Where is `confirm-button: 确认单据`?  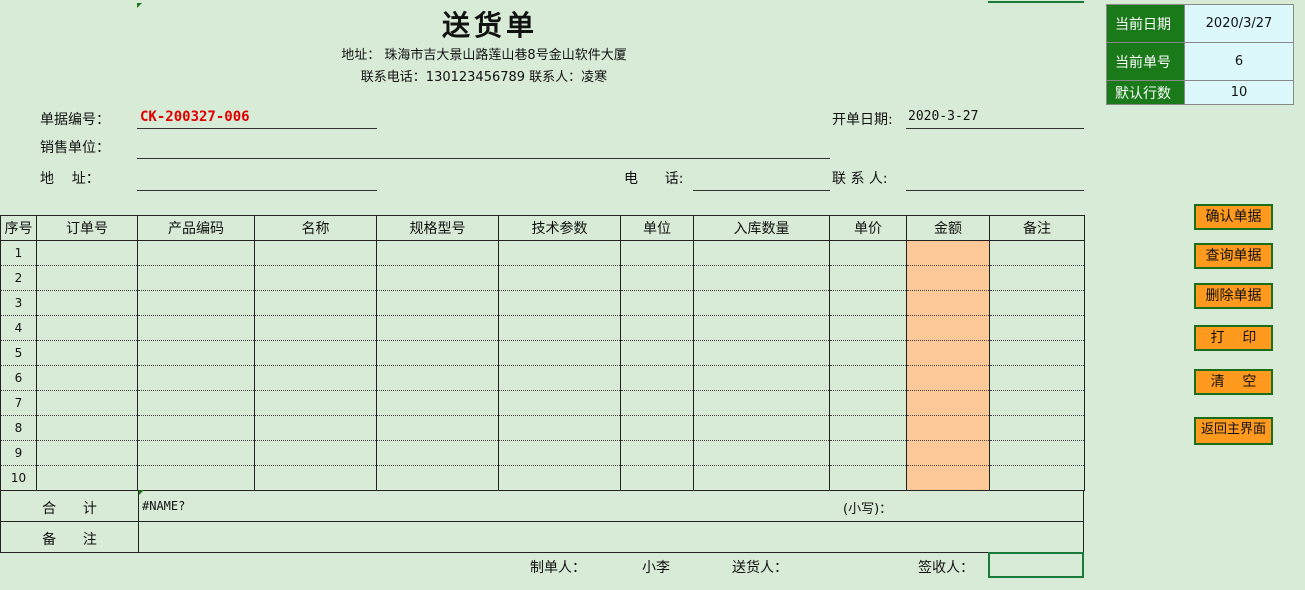 confirm-button: 确认单据 is located at coordinates (1233, 217).